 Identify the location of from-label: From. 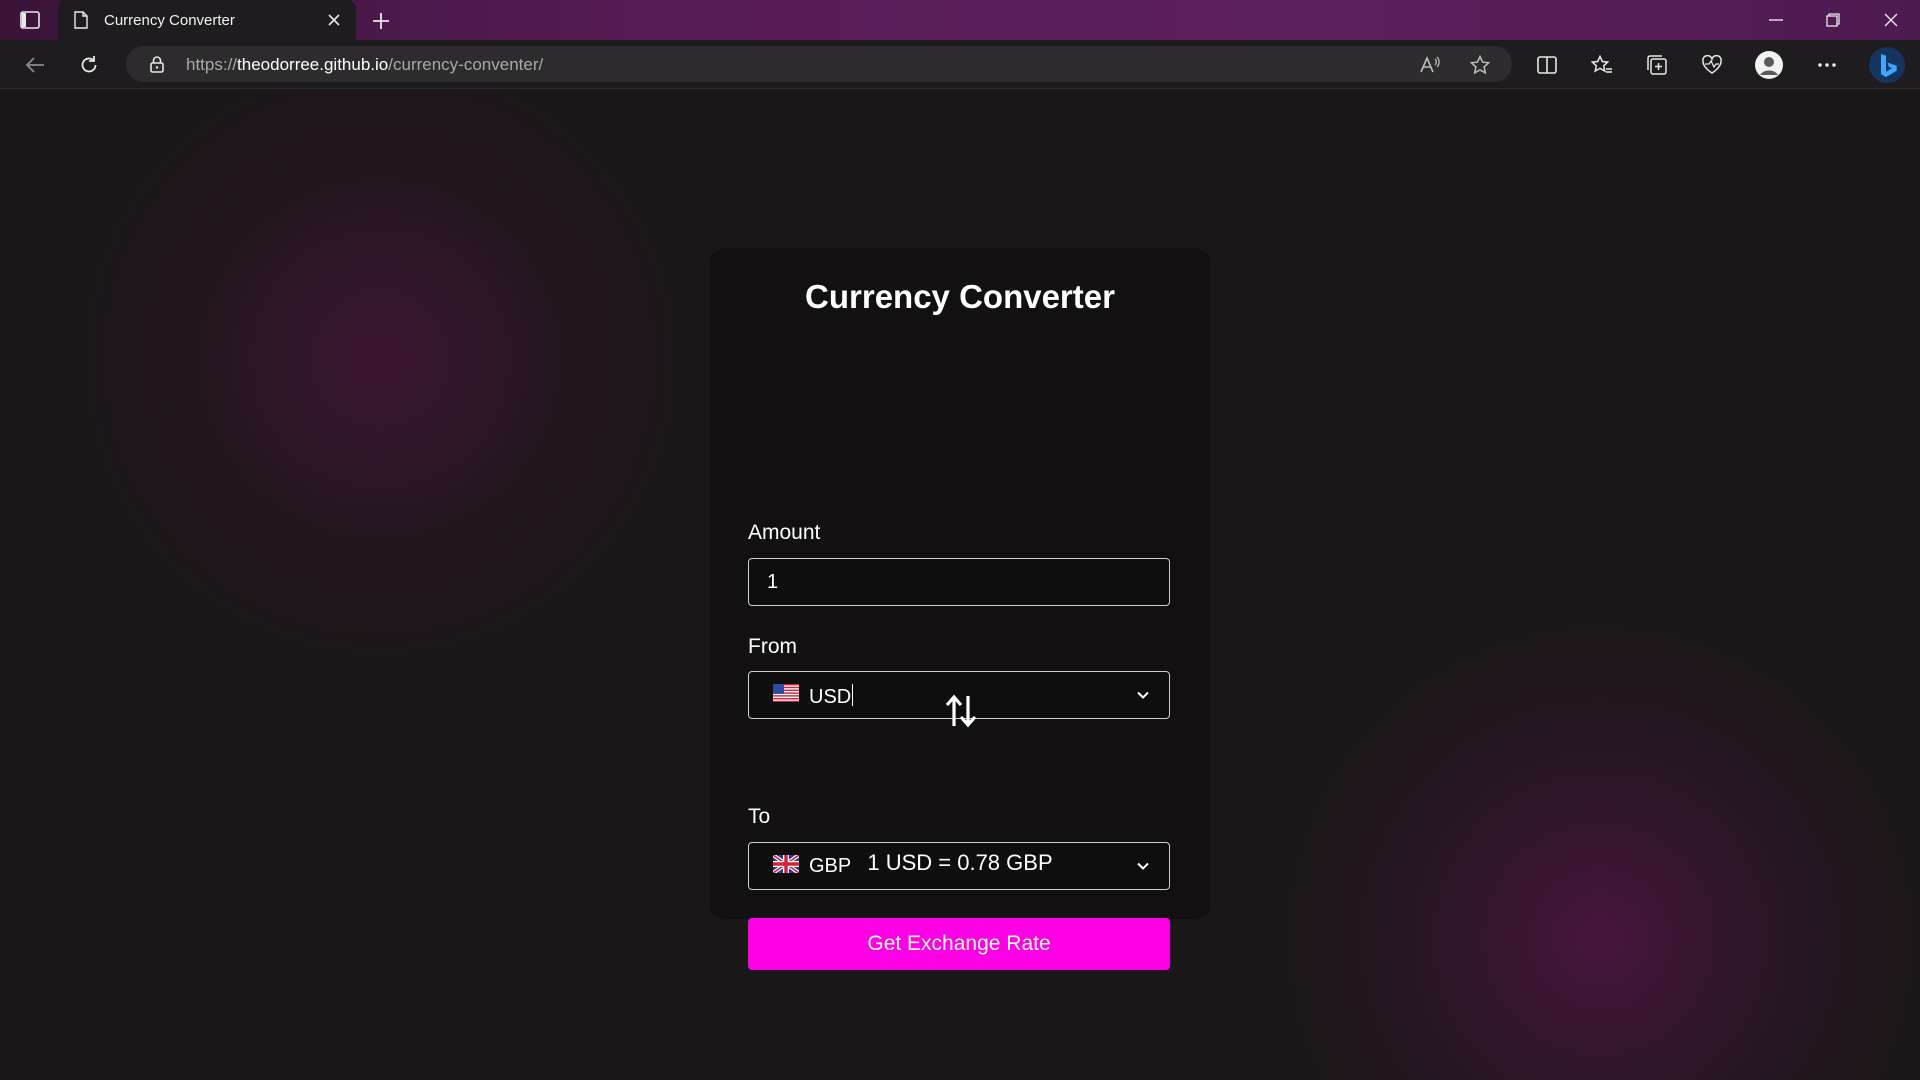
(772, 646).